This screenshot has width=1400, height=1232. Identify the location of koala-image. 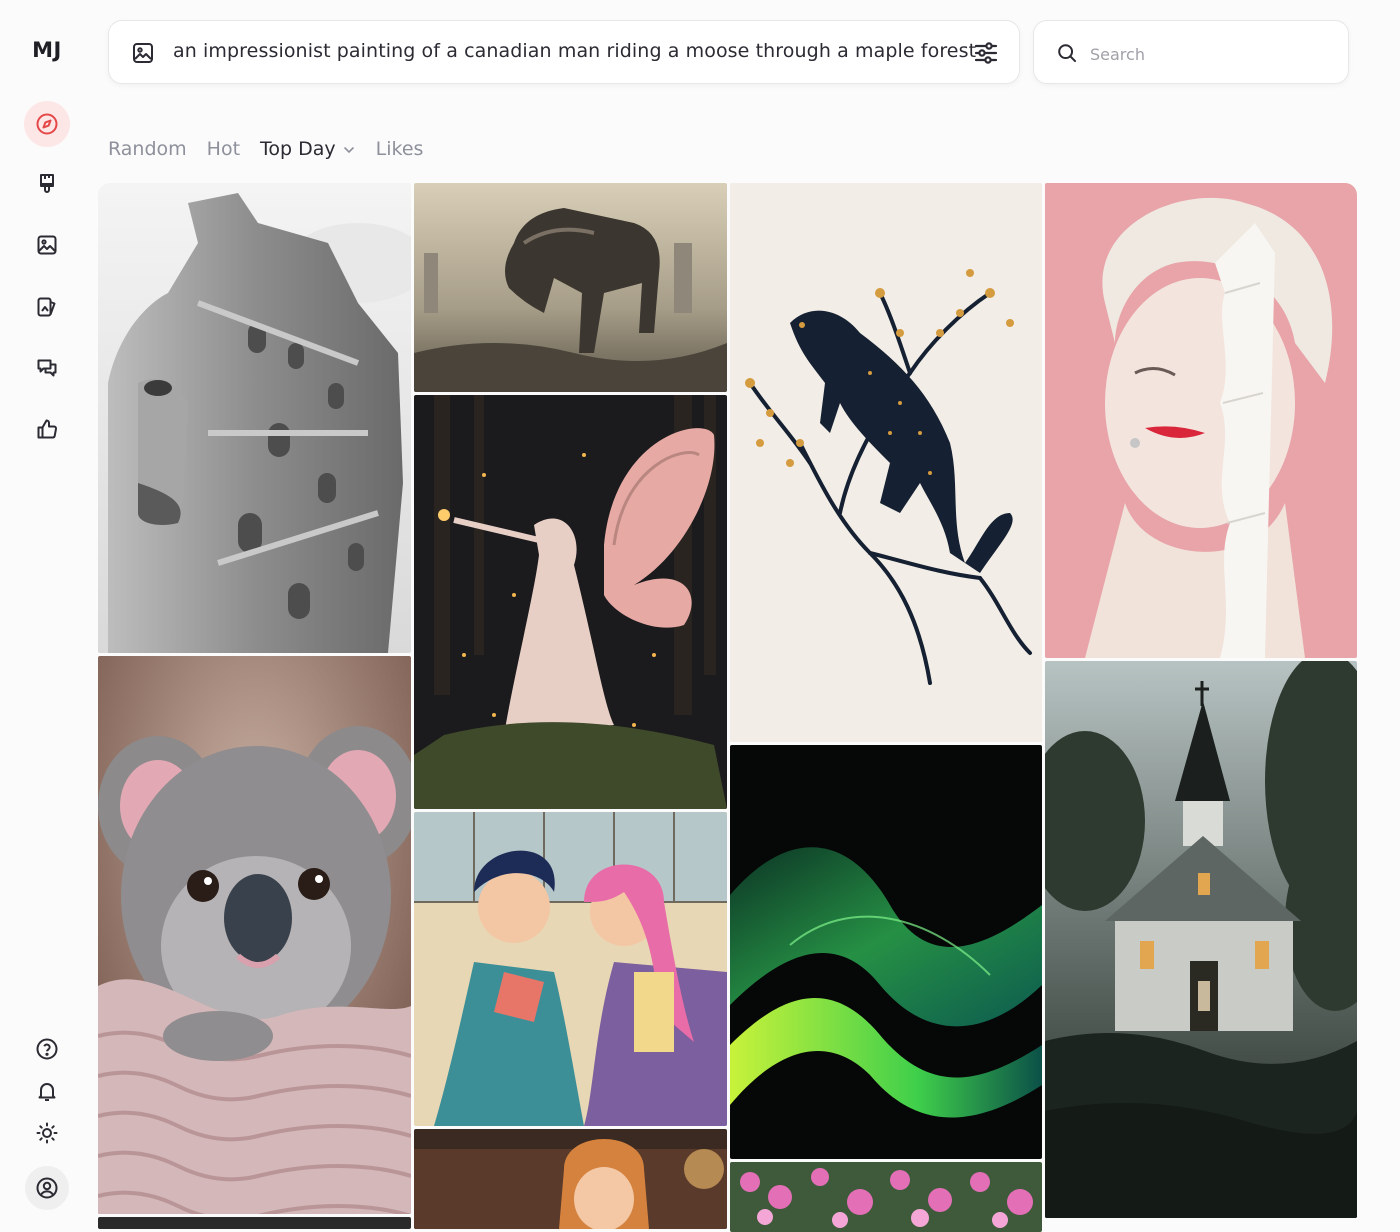
(254, 935).